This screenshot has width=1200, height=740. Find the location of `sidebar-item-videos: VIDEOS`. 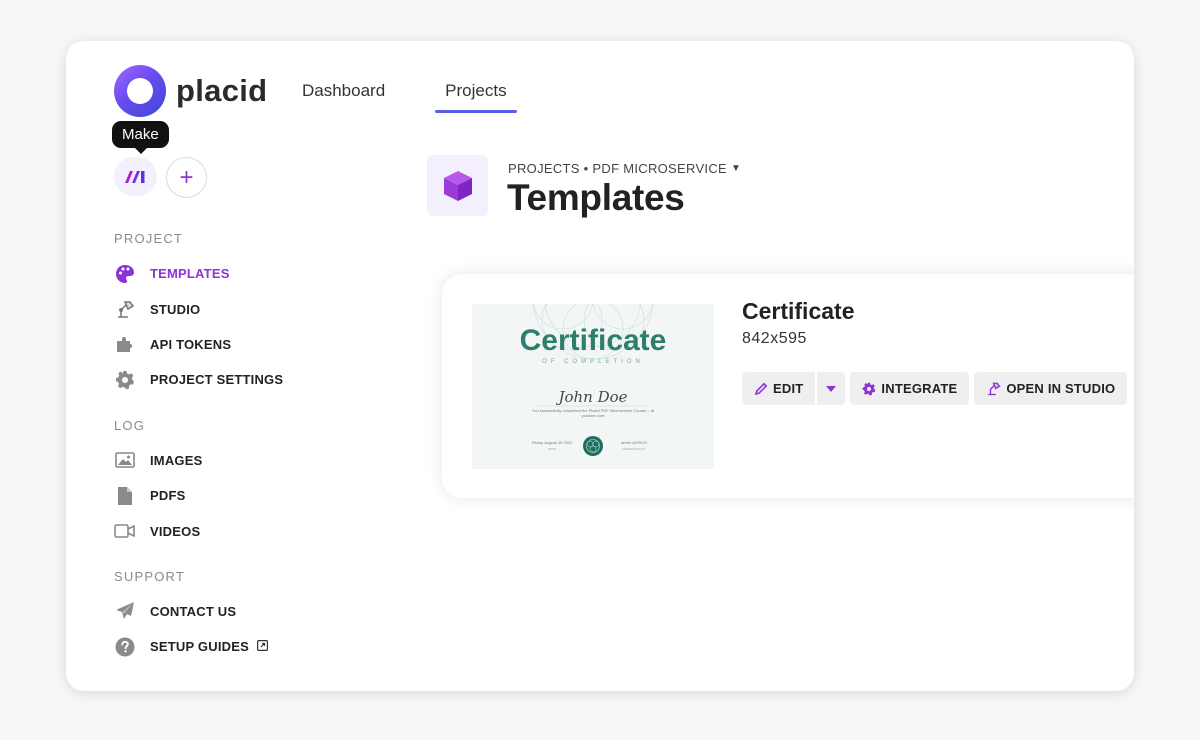

sidebar-item-videos: VIDEOS is located at coordinates (224, 530).